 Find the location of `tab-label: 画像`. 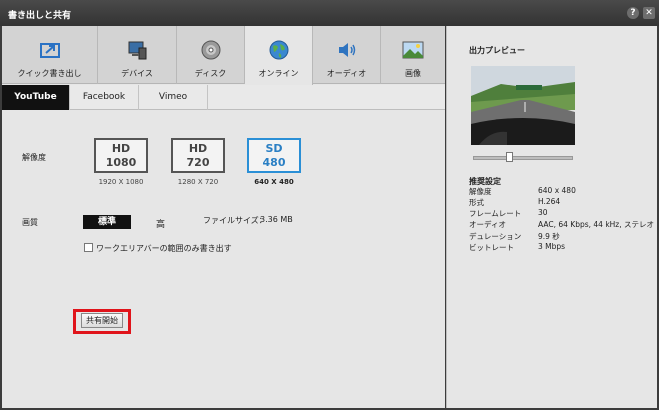

tab-label: 画像 is located at coordinates (413, 73).